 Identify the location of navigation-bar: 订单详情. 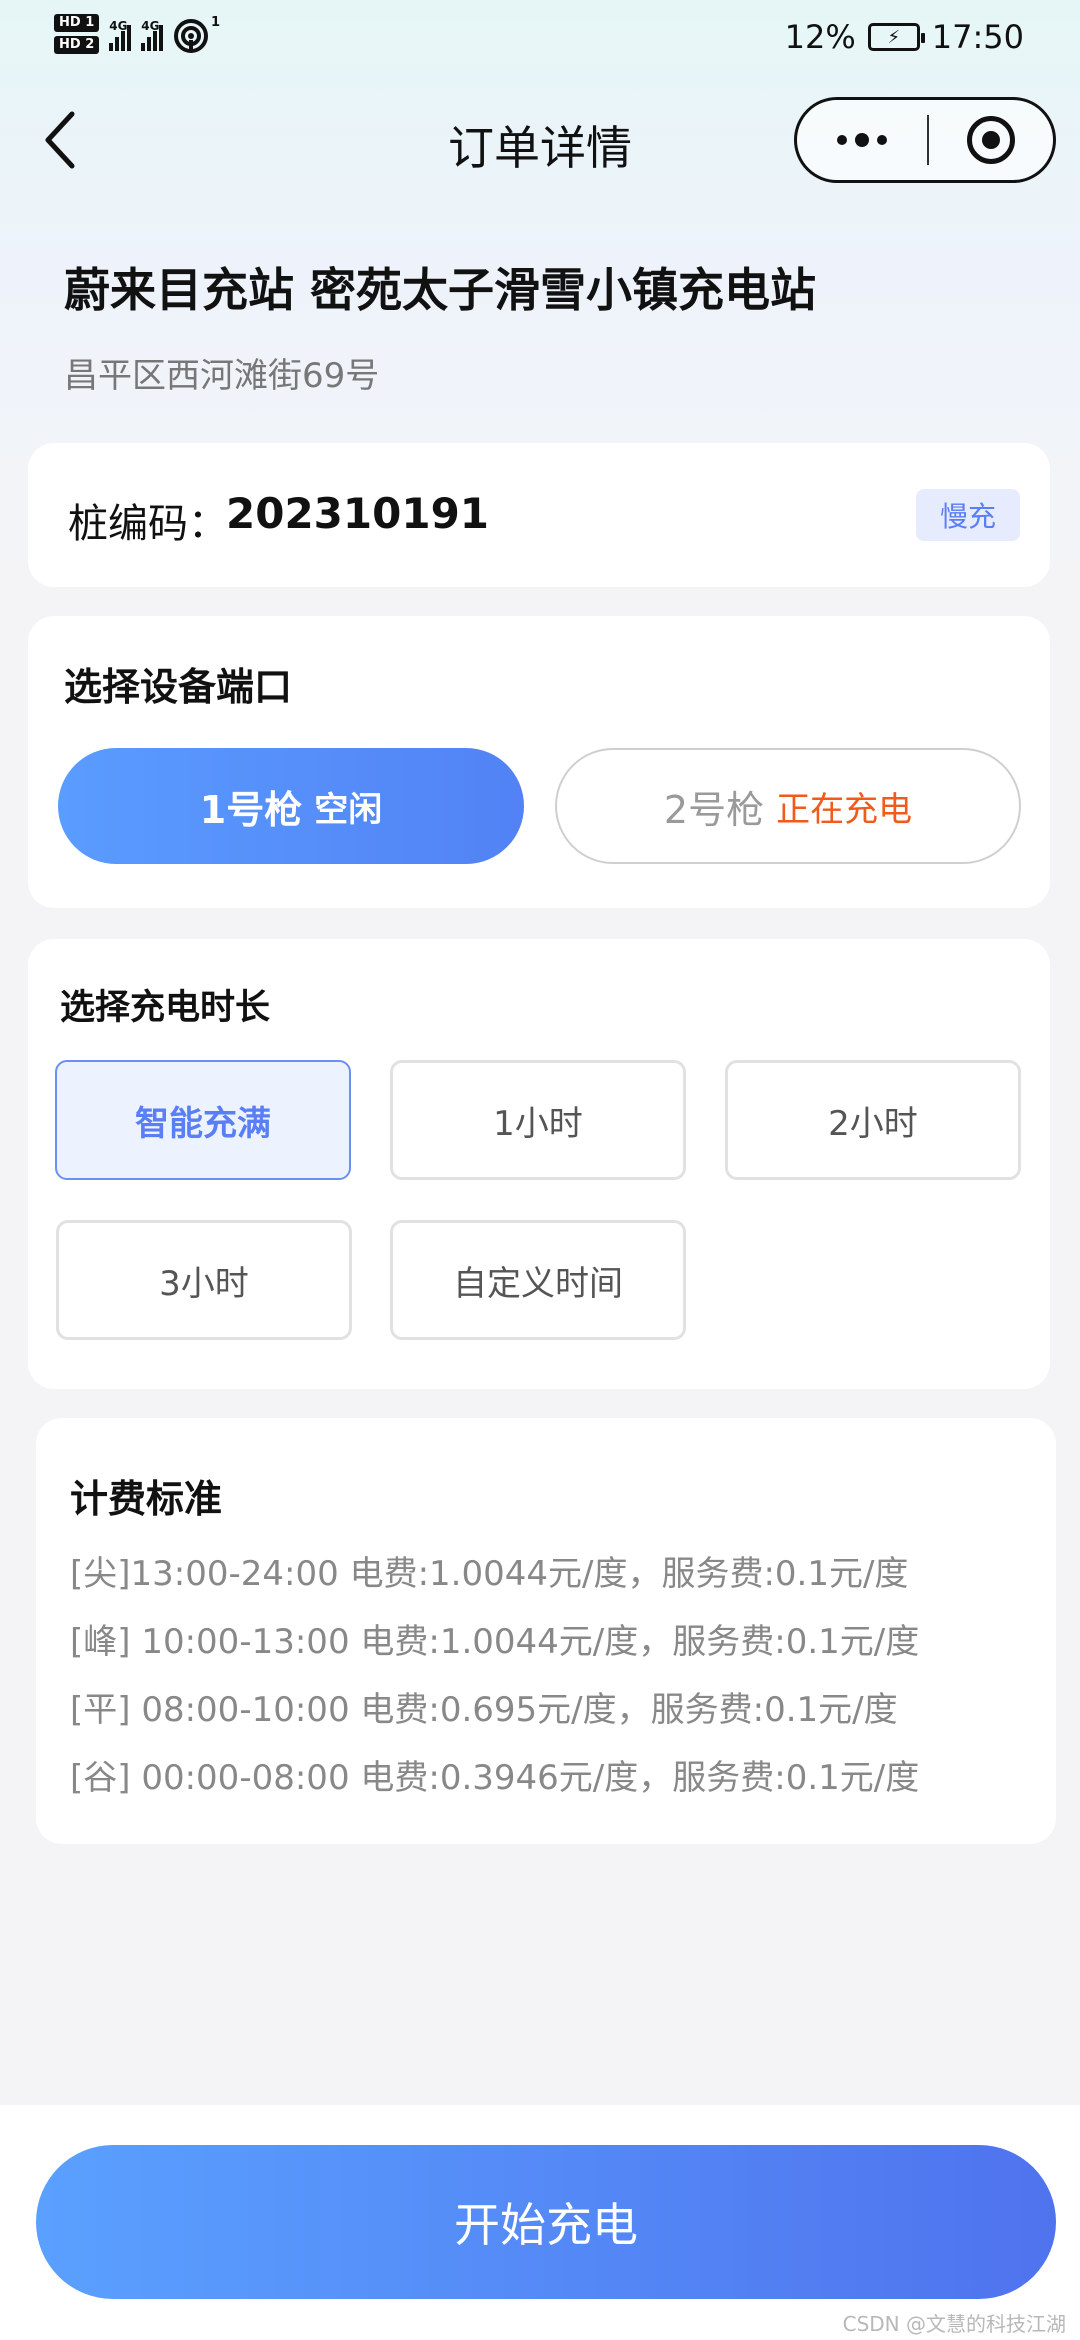
(540, 140).